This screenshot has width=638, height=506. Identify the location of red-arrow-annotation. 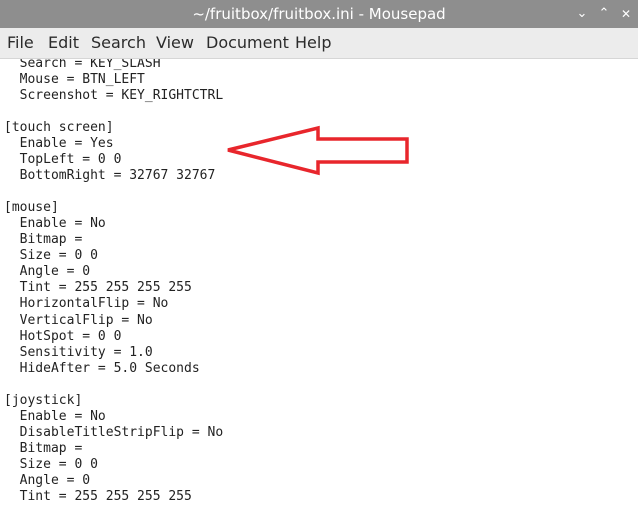
(318, 150).